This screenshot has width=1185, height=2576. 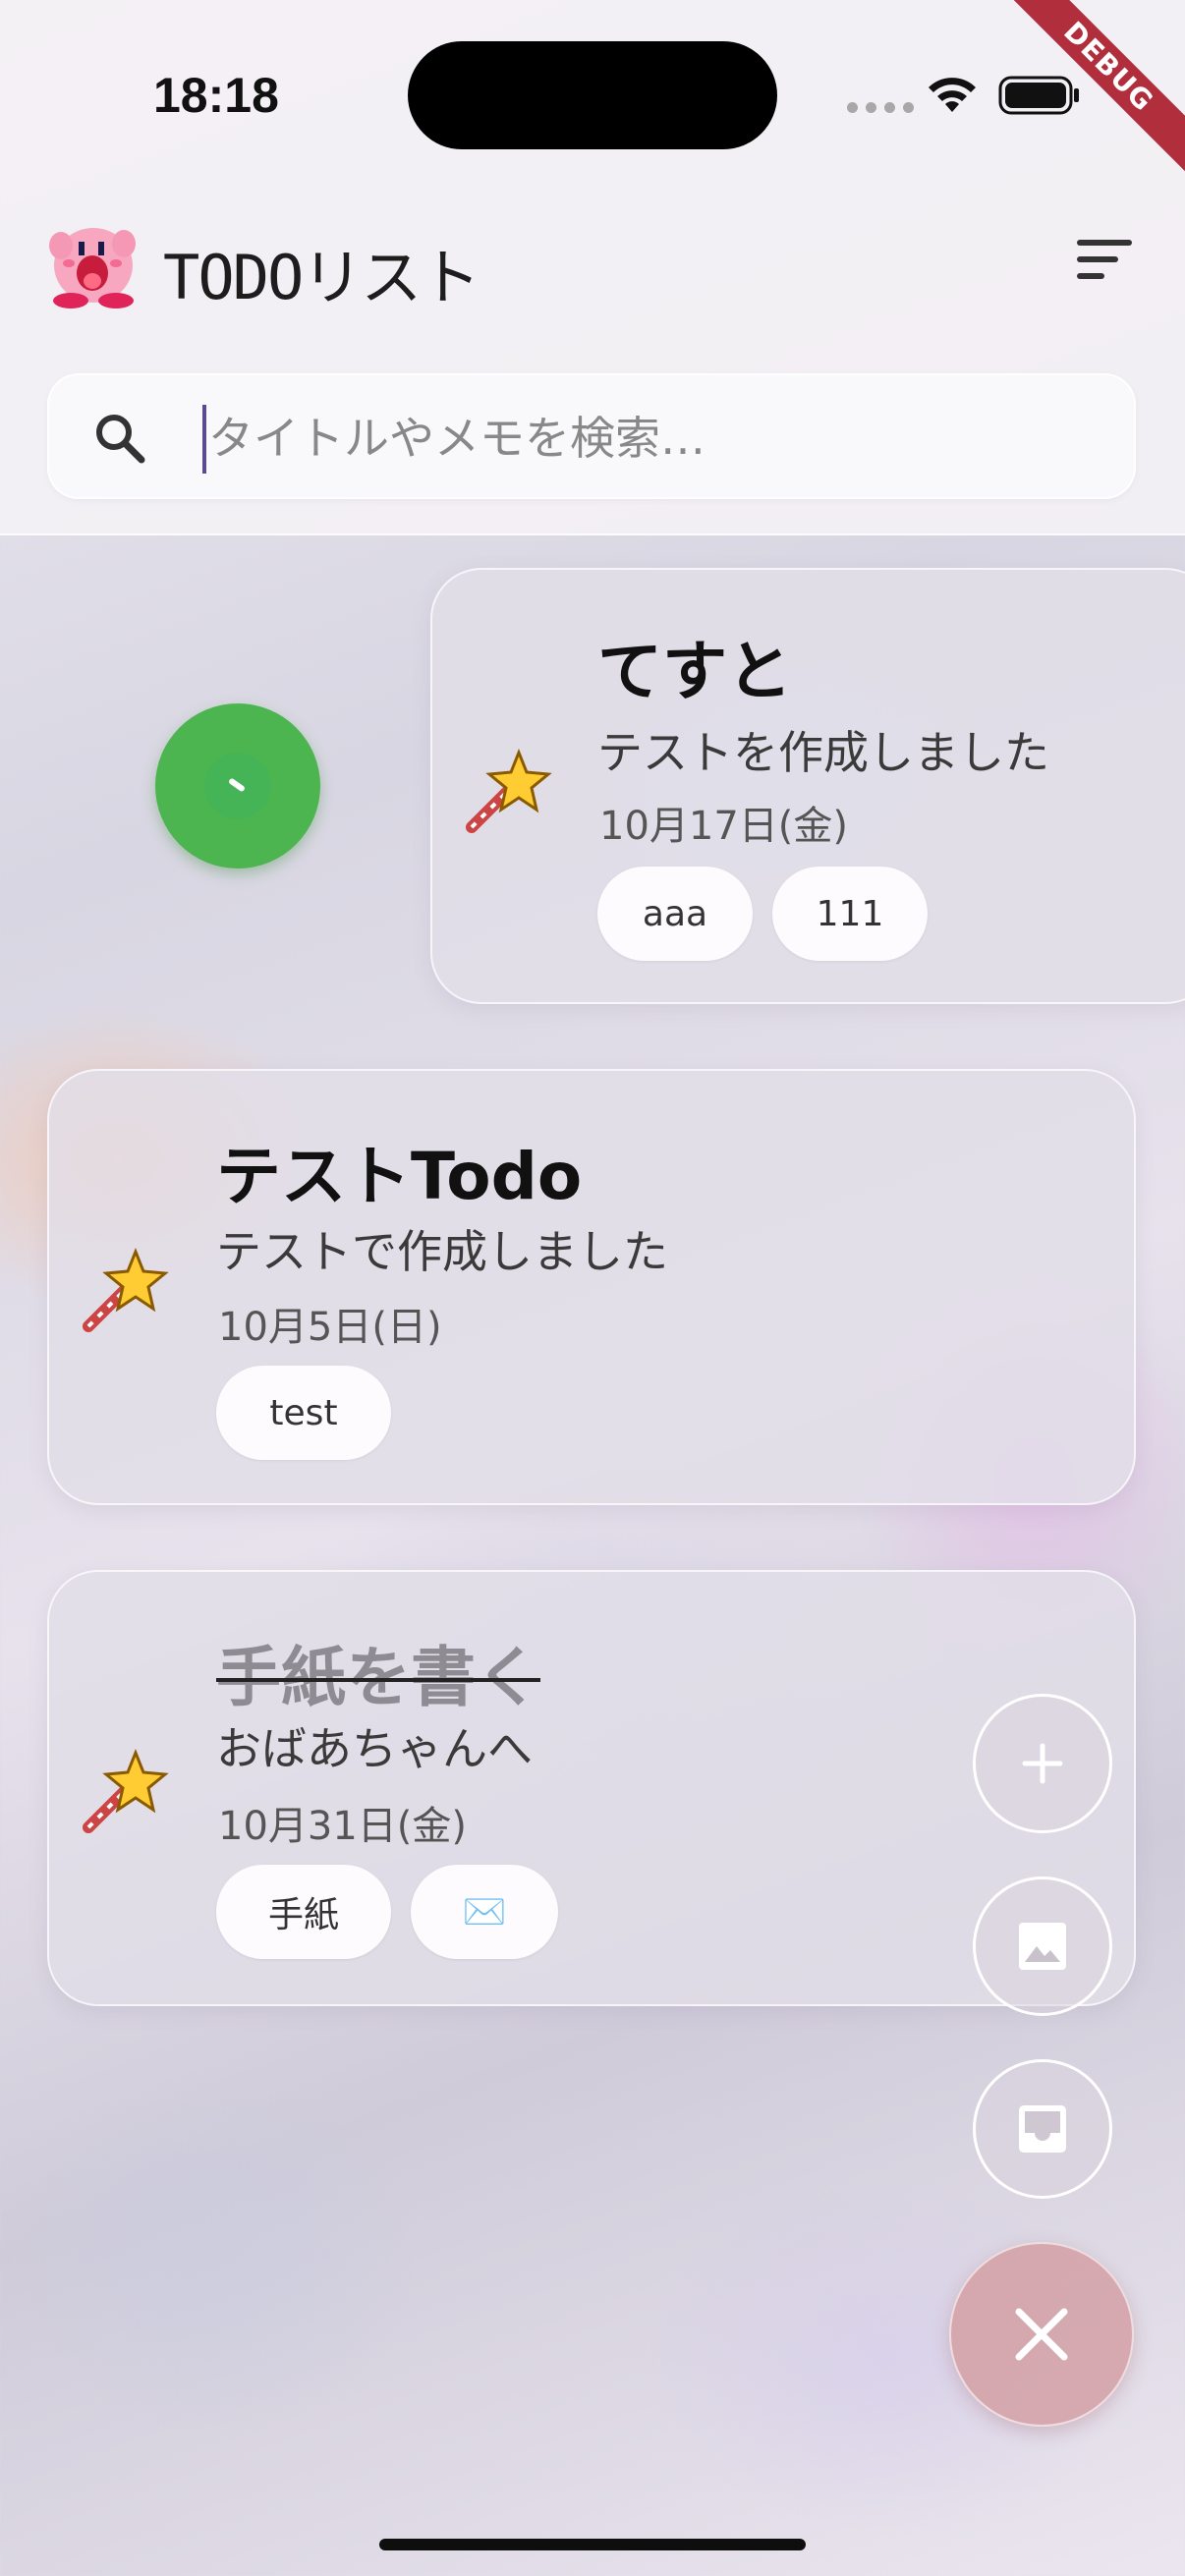 What do you see at coordinates (823, 752) in the screenshot?
I see `todo-memo: テストを作成しました` at bounding box center [823, 752].